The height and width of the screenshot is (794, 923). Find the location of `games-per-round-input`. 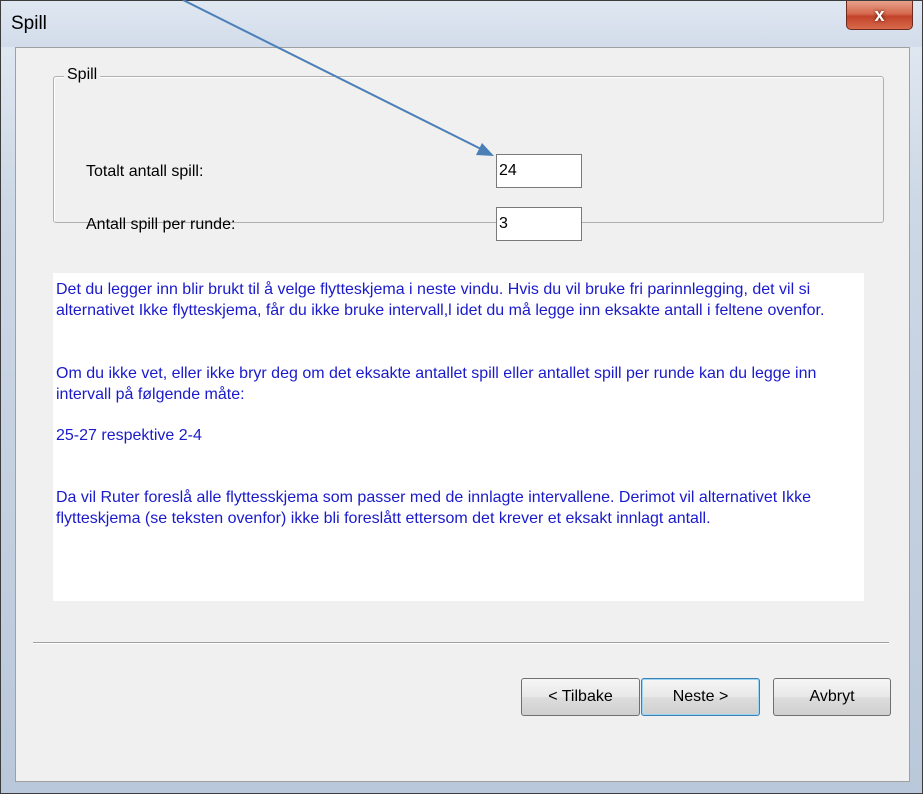

games-per-round-input is located at coordinates (539, 224).